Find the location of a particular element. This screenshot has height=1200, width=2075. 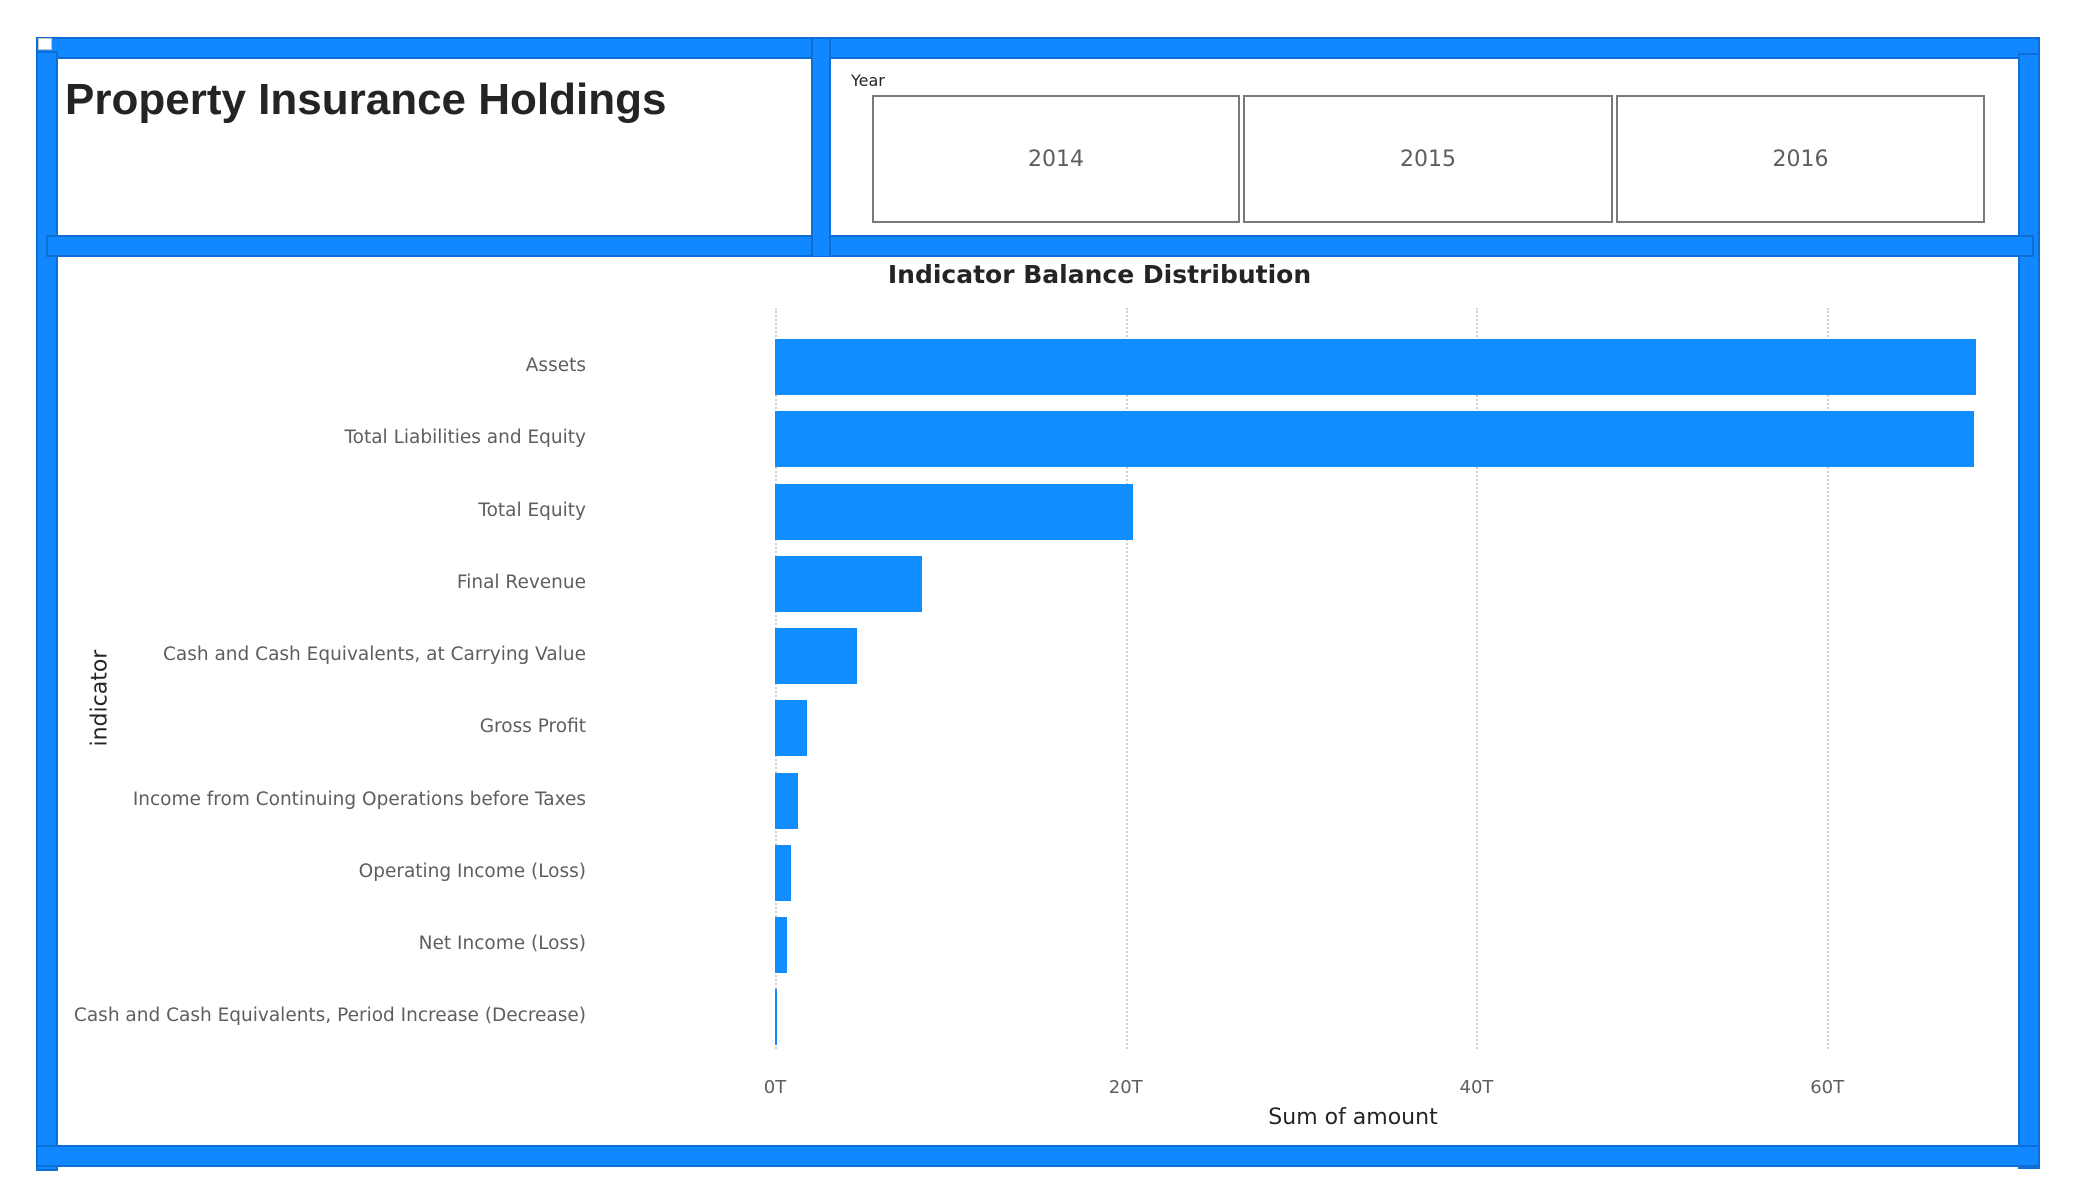

report-title: Property Insurance Holdings is located at coordinates (366, 99).